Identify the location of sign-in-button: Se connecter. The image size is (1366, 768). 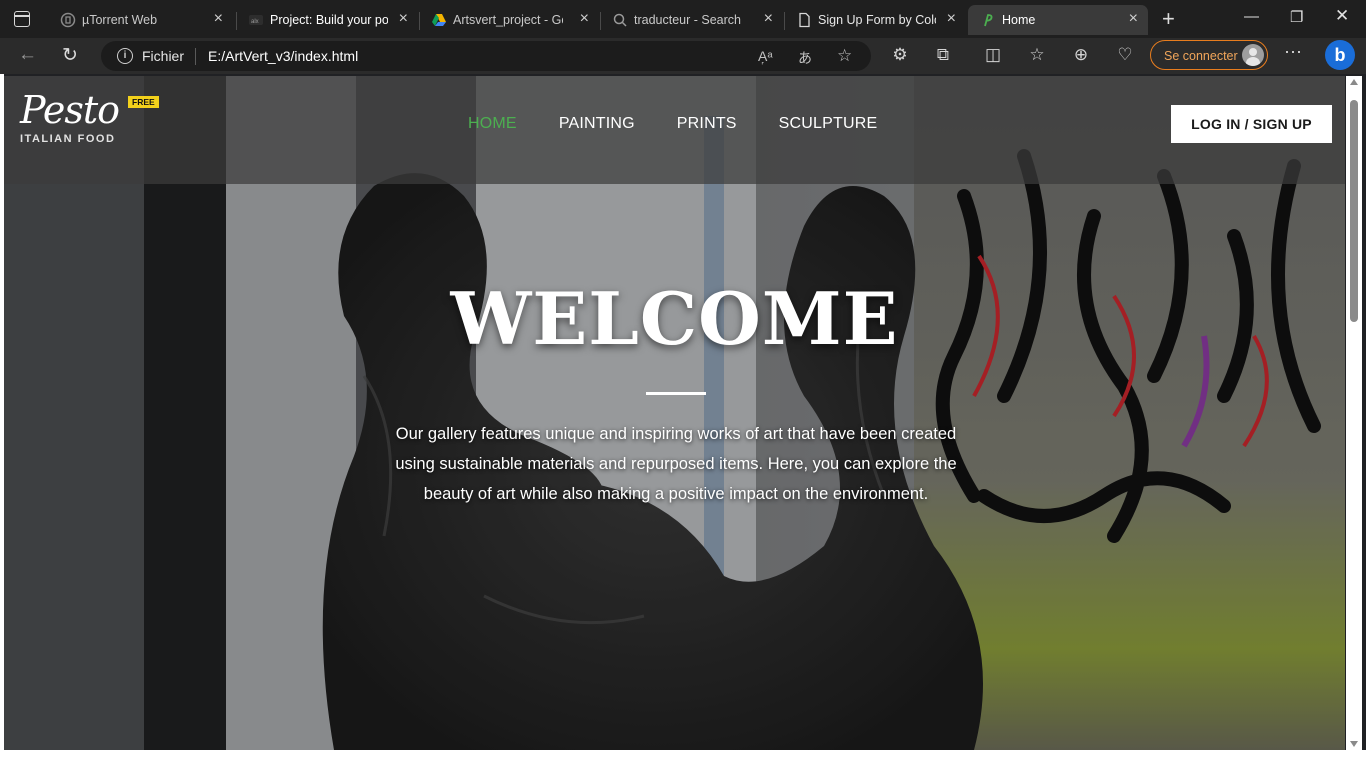
(1209, 55).